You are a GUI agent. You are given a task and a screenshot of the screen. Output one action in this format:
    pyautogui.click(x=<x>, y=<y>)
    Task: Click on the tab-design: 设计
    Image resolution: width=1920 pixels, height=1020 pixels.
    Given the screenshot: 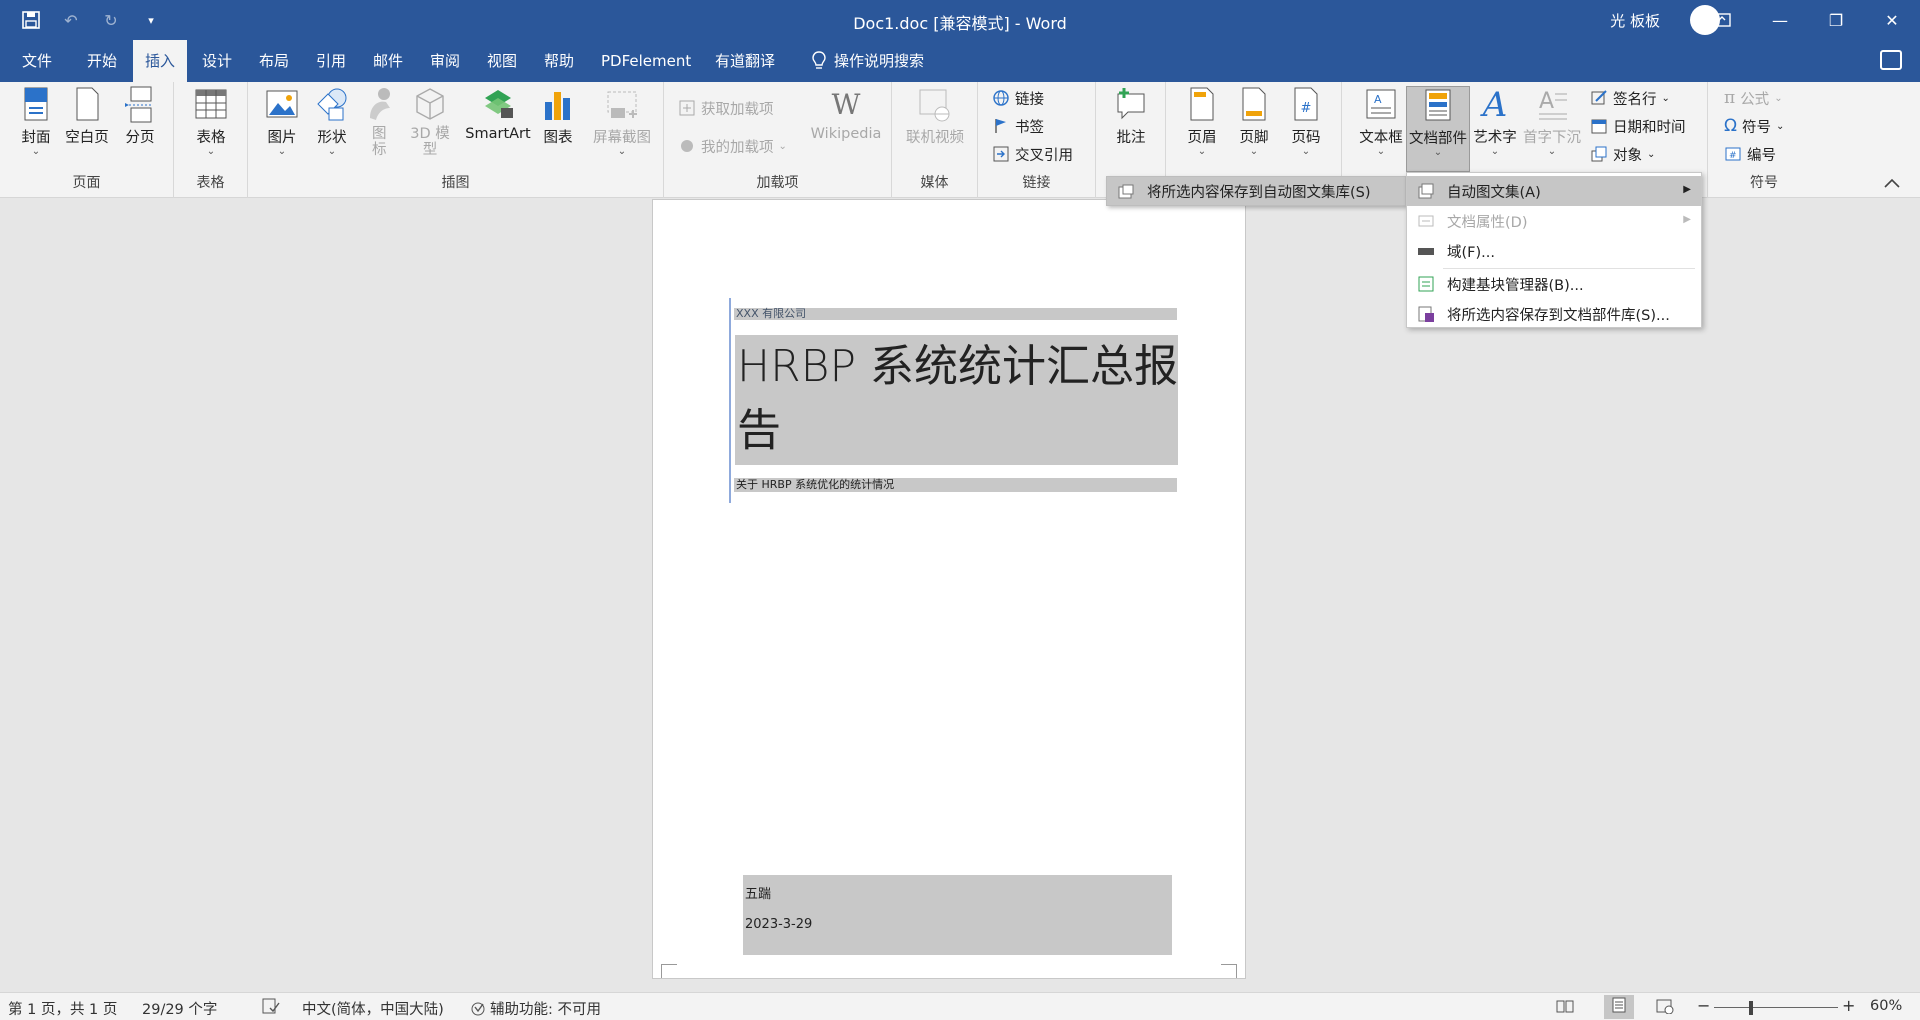 What is the action you would take?
    pyautogui.click(x=217, y=61)
    